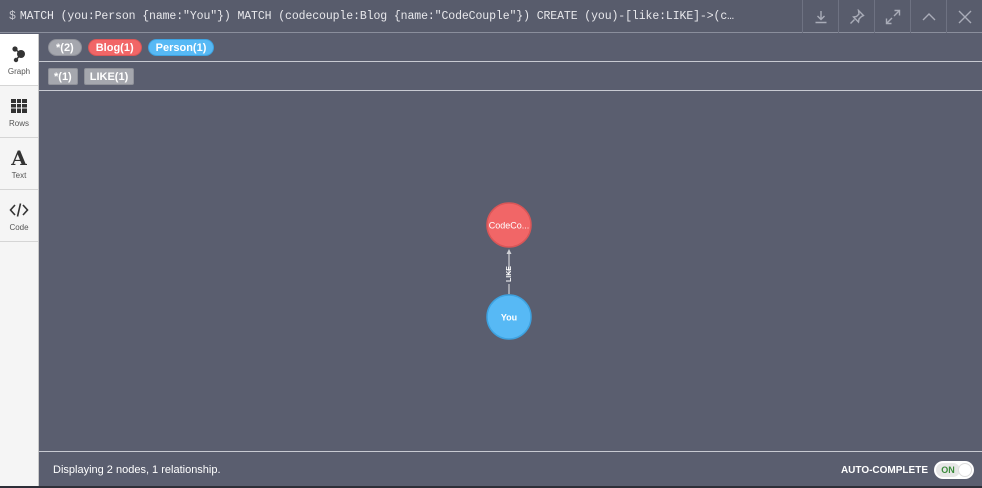 This screenshot has height=488, width=982. I want to click on download-button, so click(820, 16).